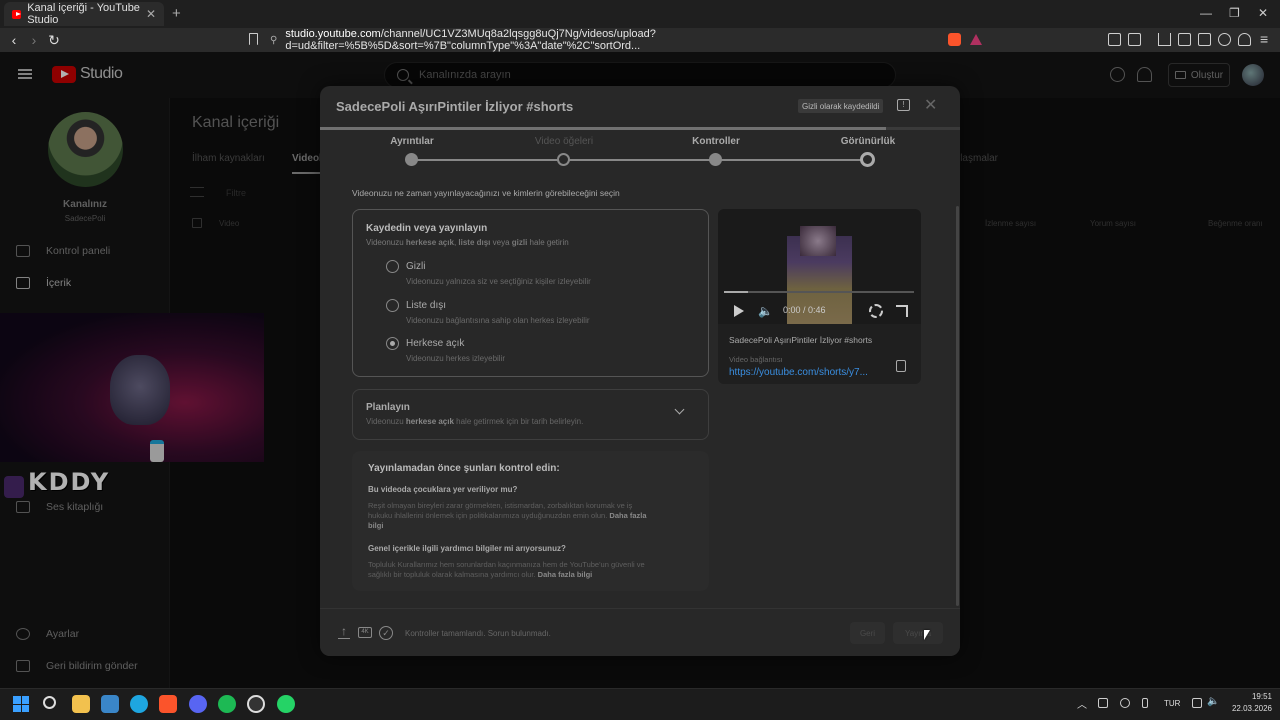 The width and height of the screenshot is (1280, 720). What do you see at coordinates (1184, 39) in the screenshot?
I see `sidebar-toggle-icon` at bounding box center [1184, 39].